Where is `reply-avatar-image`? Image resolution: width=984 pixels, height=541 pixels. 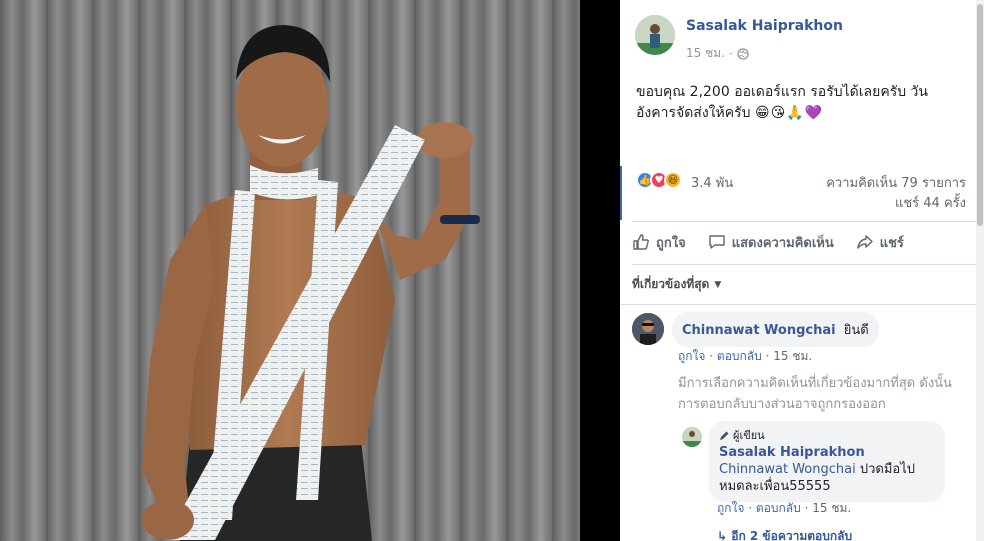
reply-avatar-image is located at coordinates (692, 437).